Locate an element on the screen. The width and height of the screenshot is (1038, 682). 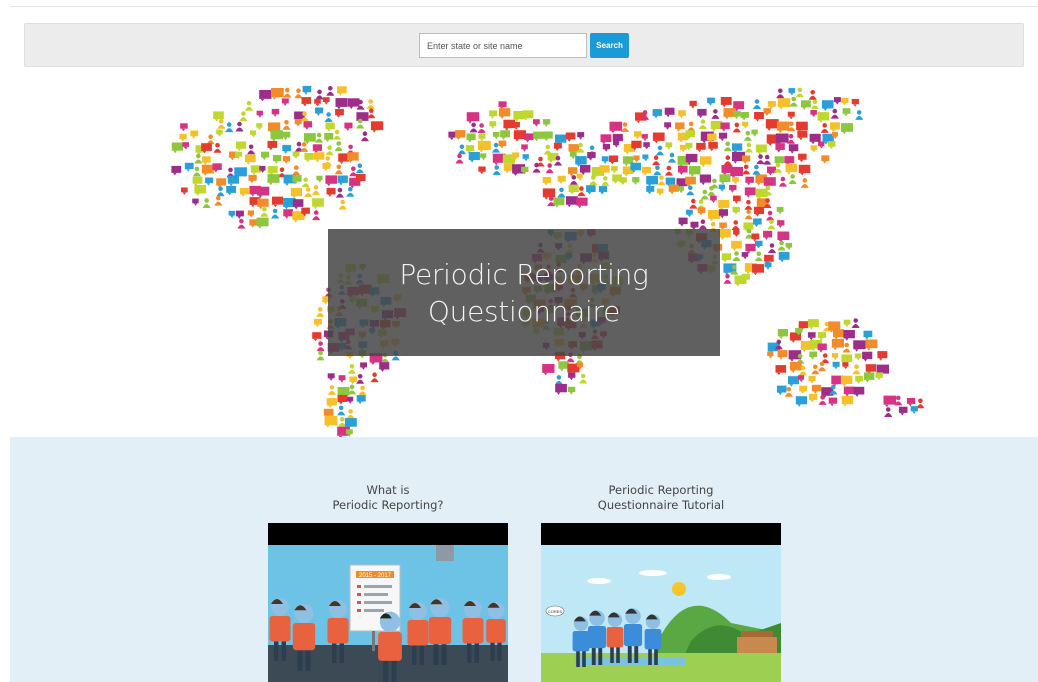
hero-title: Periodic Reporting Questionnaire is located at coordinates (524, 292).